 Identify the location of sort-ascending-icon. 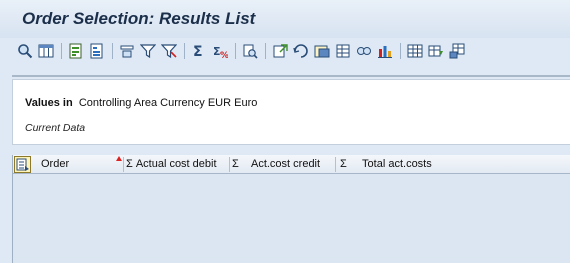
(76, 51).